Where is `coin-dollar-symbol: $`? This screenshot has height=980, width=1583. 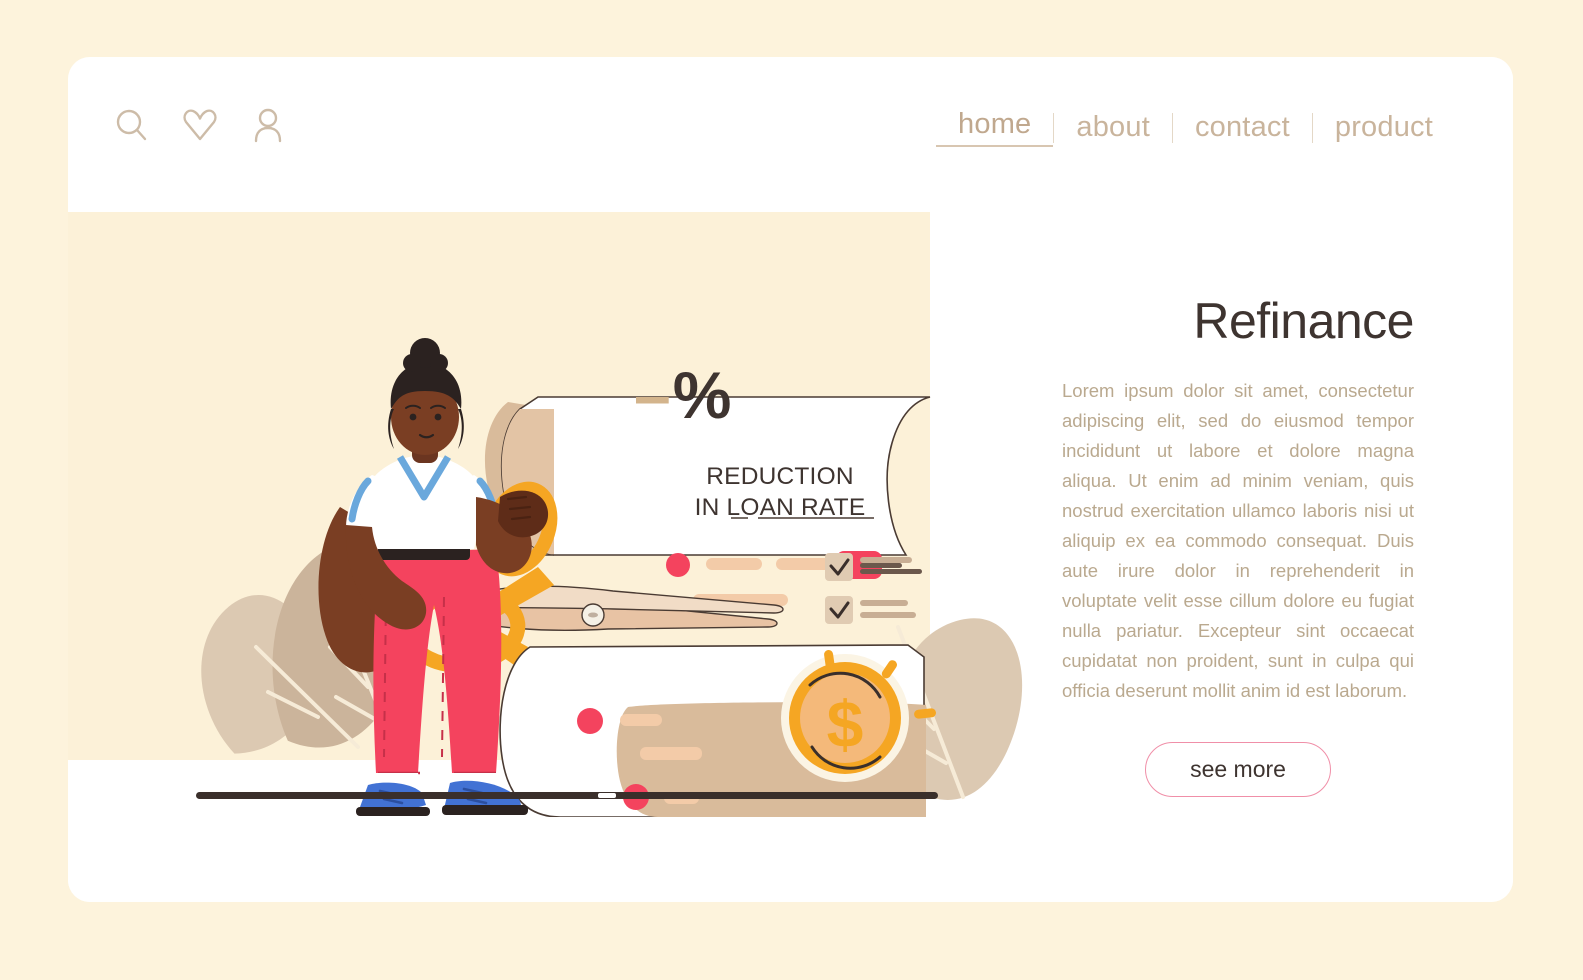
coin-dollar-symbol: $ is located at coordinates (845, 724).